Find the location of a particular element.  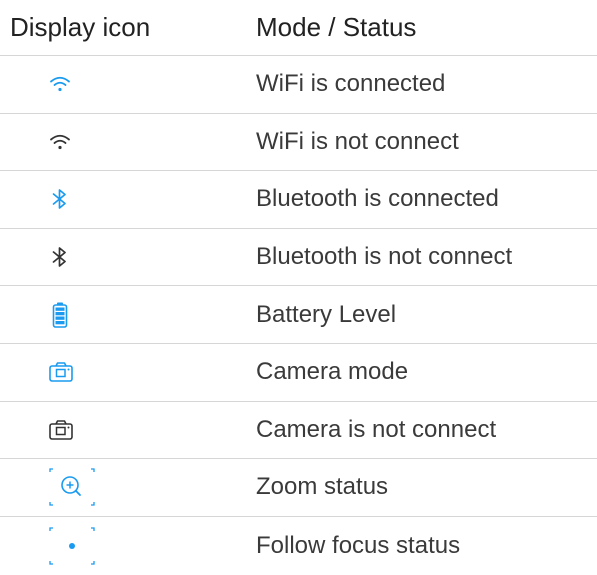

table-row: Camera mode is located at coordinates (298, 373).